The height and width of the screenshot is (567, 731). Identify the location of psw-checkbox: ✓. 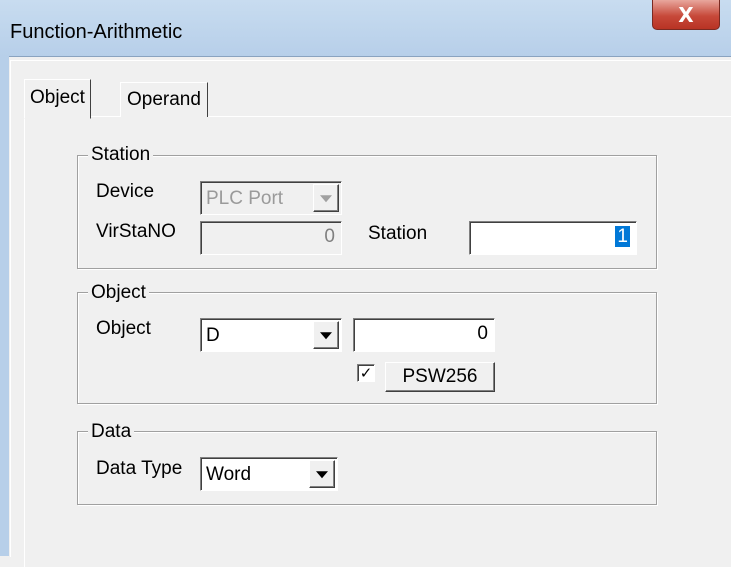
(366, 373).